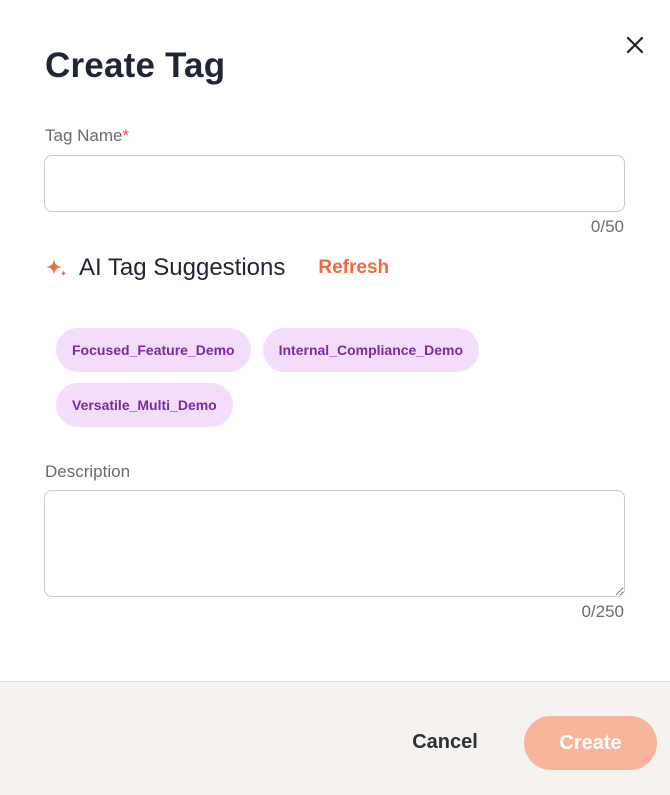 Image resolution: width=670 pixels, height=795 pixels. What do you see at coordinates (353, 268) in the screenshot?
I see `refresh-button: Refresh` at bounding box center [353, 268].